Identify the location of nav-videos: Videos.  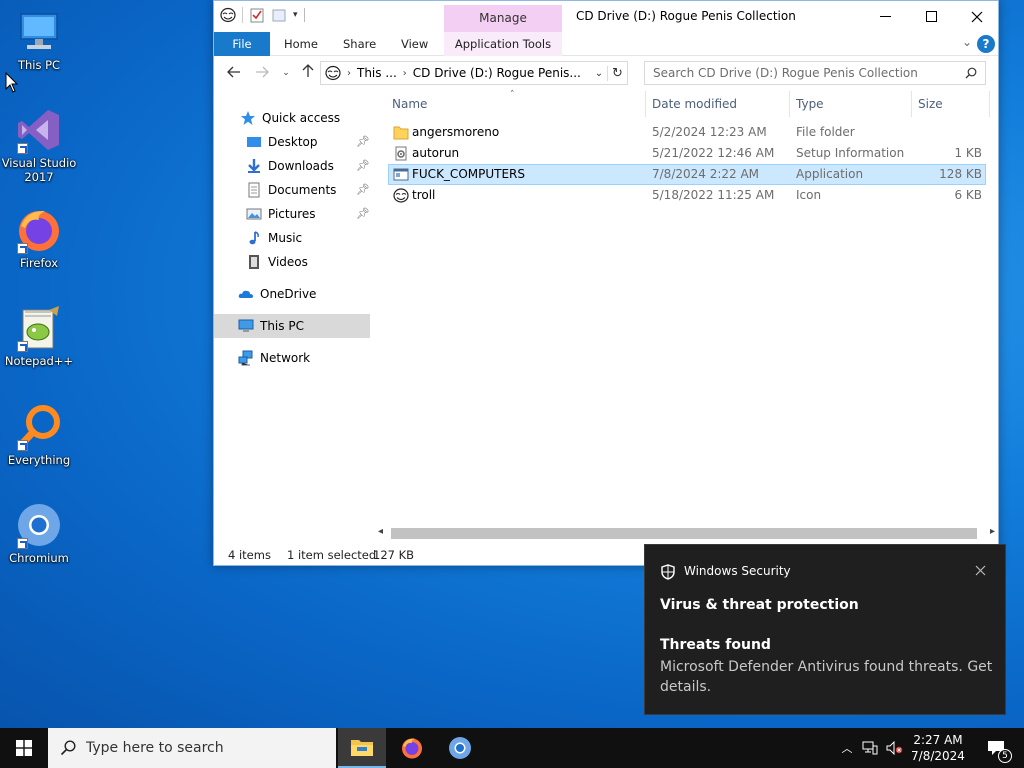
(292, 262).